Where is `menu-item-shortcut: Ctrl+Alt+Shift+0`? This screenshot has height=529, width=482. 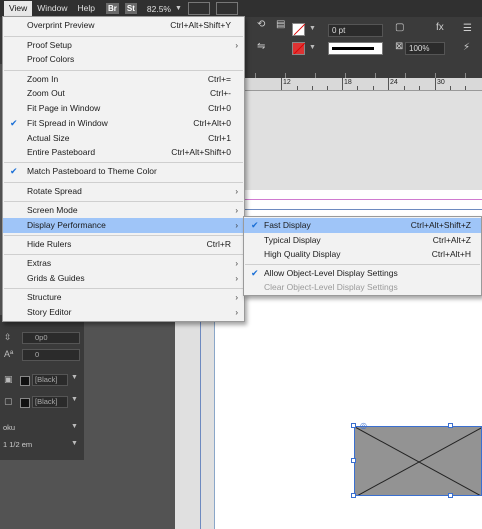 menu-item-shortcut: Ctrl+Alt+Shift+0 is located at coordinates (201, 152).